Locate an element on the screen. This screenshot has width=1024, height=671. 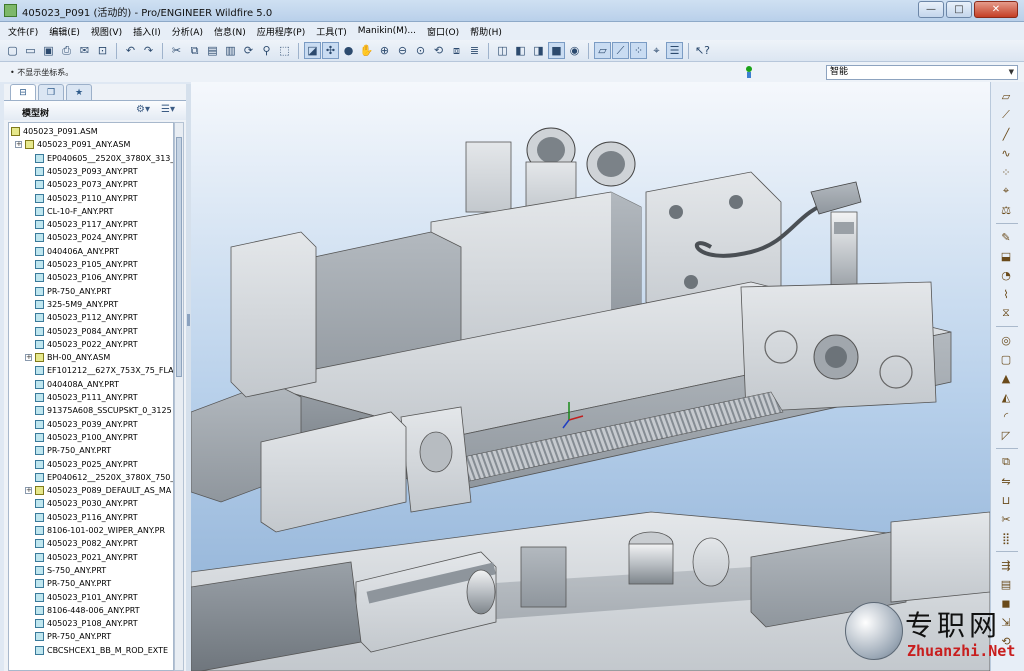
tree-item: 405023_P091.ASM is located at coordinates (54, 131).